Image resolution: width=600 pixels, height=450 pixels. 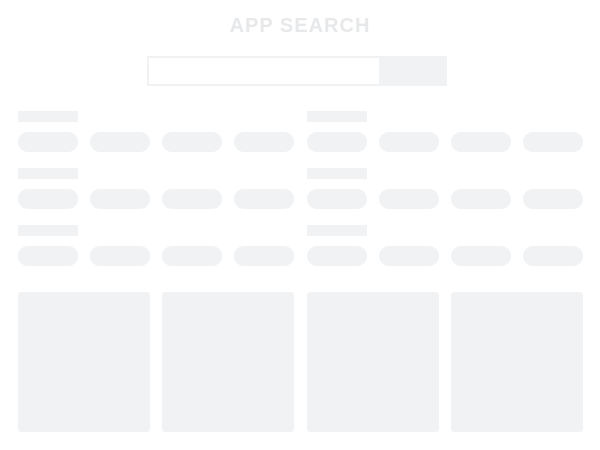 I want to click on search-form, so click(x=297, y=71).